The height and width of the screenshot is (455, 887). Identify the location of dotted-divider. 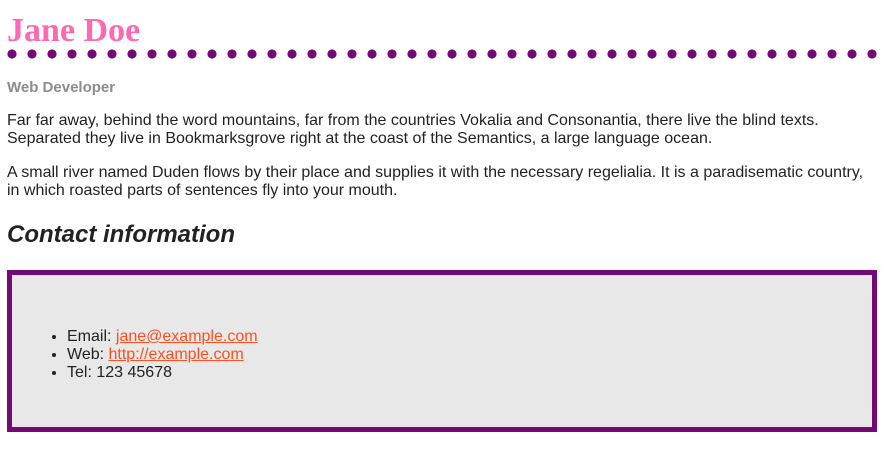
(442, 54).